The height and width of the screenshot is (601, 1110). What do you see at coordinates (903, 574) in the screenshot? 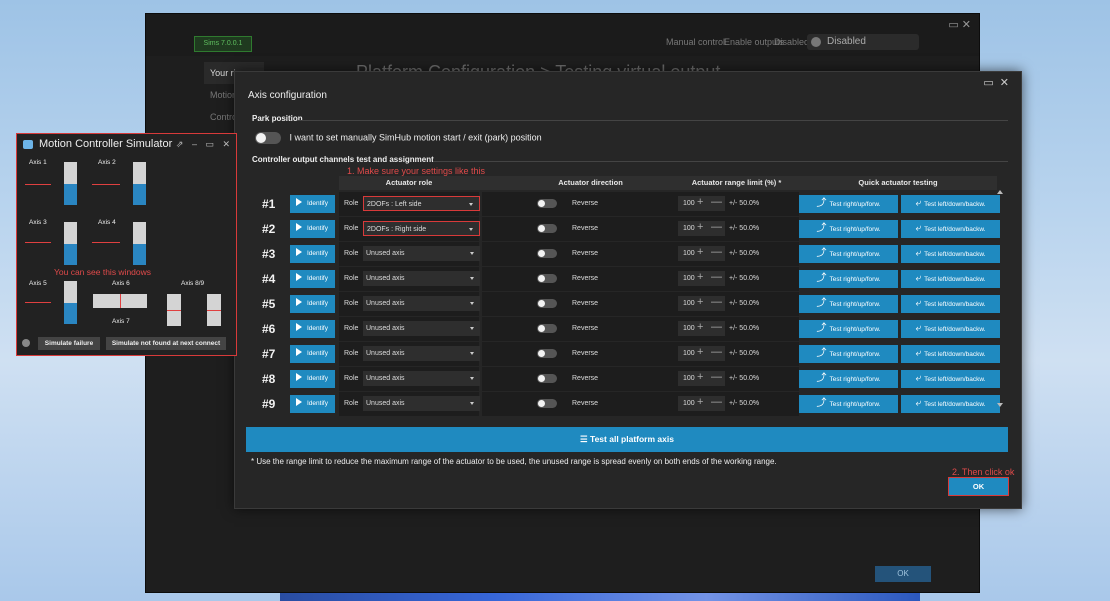
I see `main-ok-button: OK` at bounding box center [903, 574].